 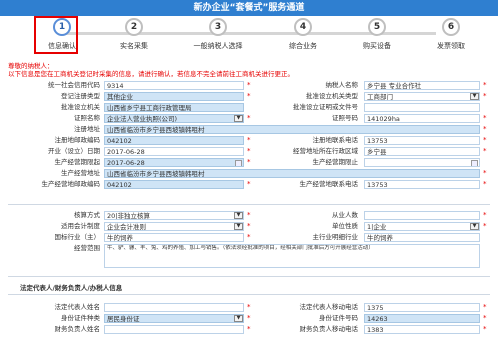 I want to click on field-label: 批准设立机关, so click(x=80, y=107).